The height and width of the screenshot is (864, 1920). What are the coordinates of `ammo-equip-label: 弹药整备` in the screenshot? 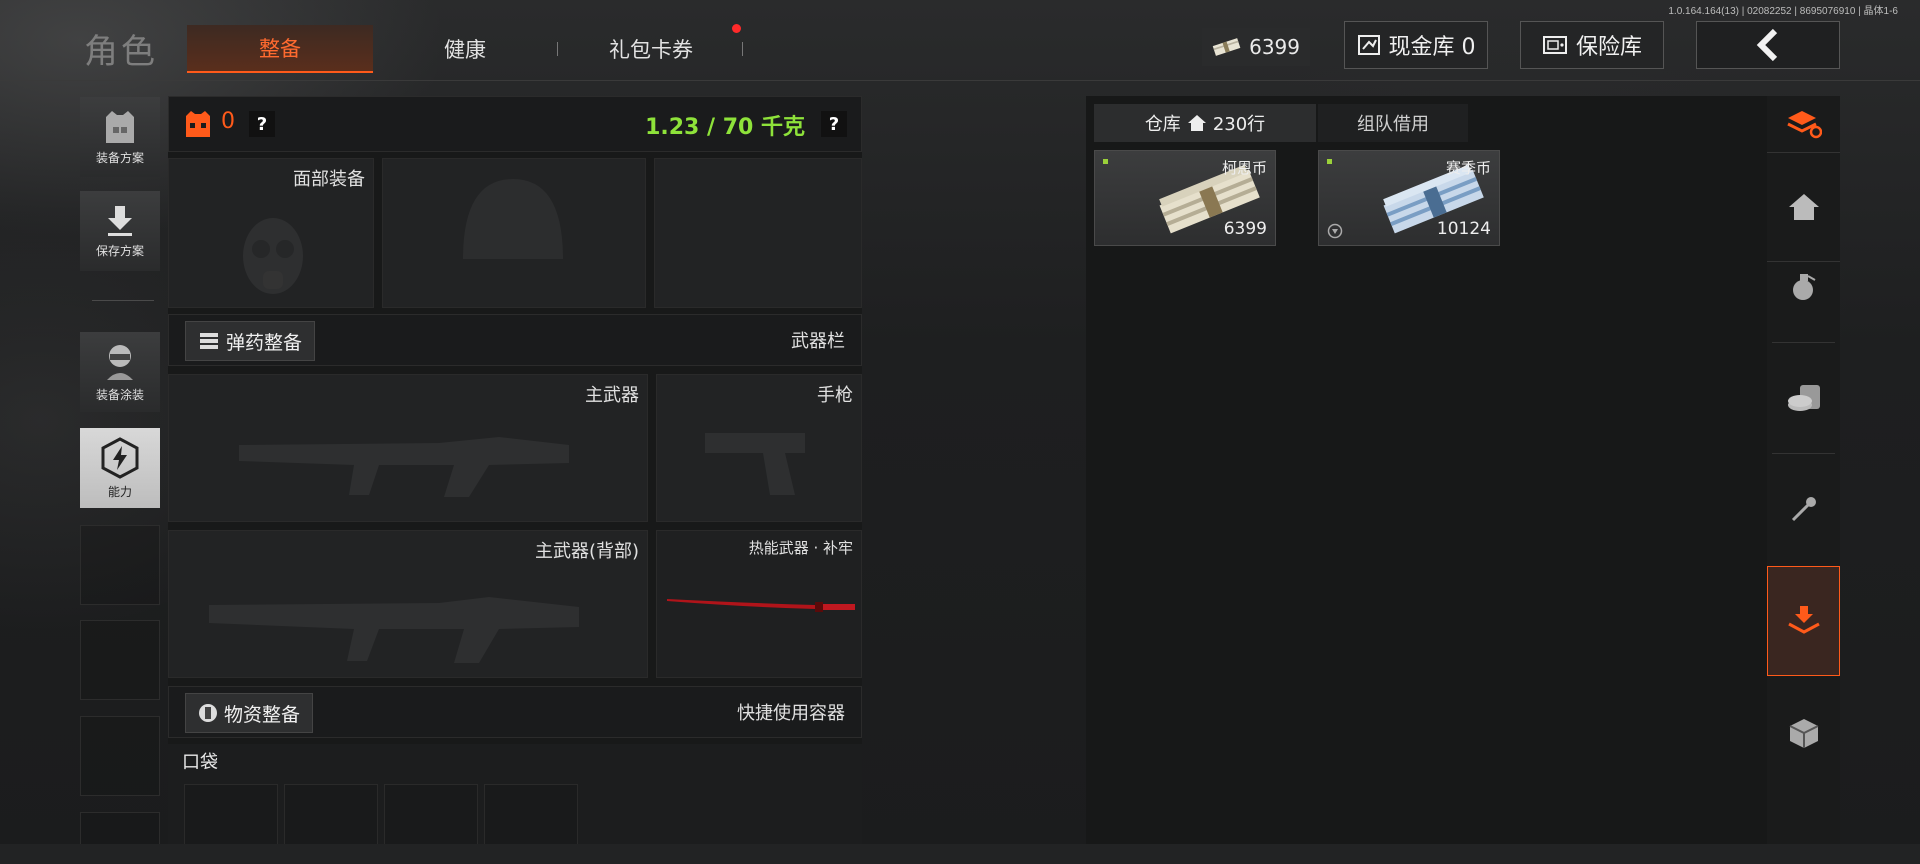 It's located at (264, 342).